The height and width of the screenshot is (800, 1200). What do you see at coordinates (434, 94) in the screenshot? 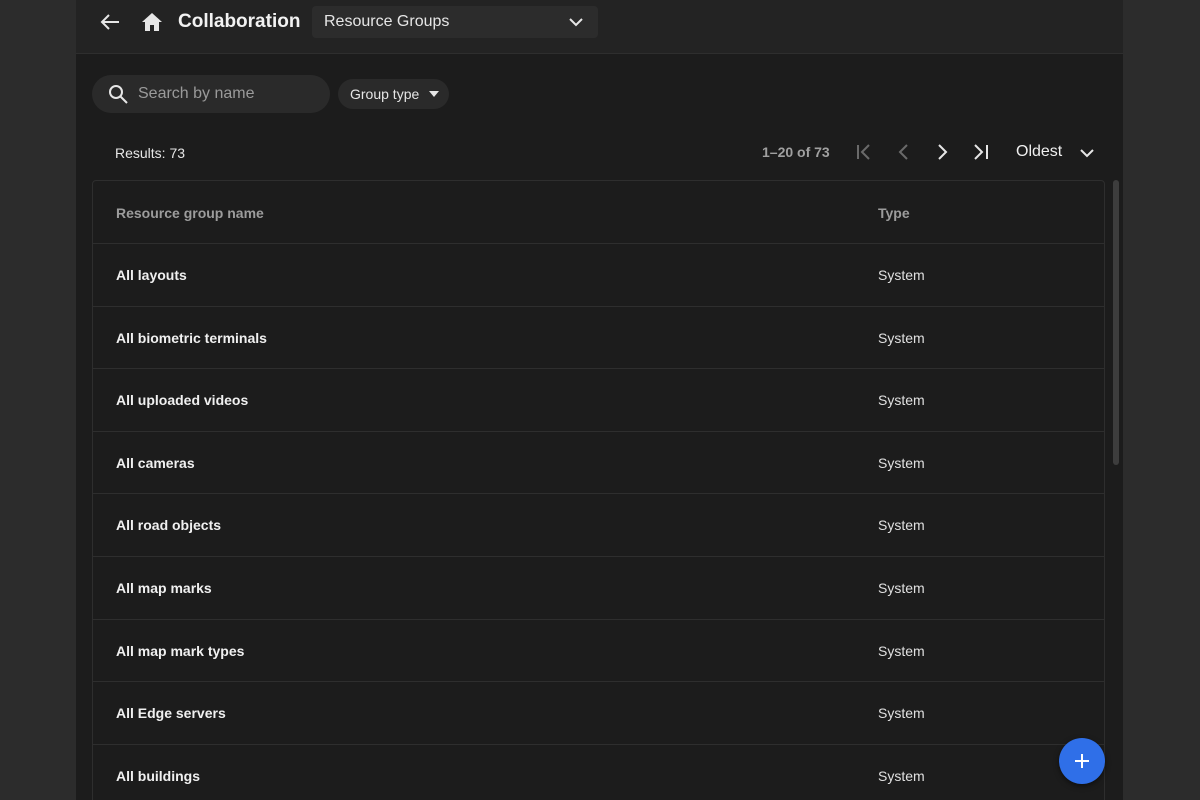
I see `caret-down-icon` at bounding box center [434, 94].